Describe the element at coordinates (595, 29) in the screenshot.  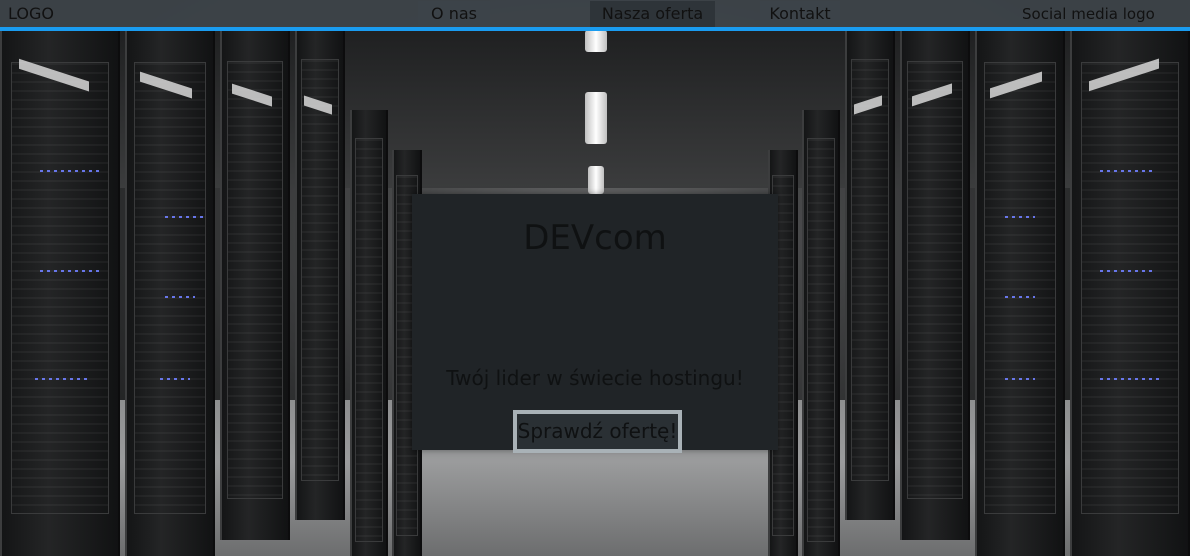
I see `header-accent-line` at that location.